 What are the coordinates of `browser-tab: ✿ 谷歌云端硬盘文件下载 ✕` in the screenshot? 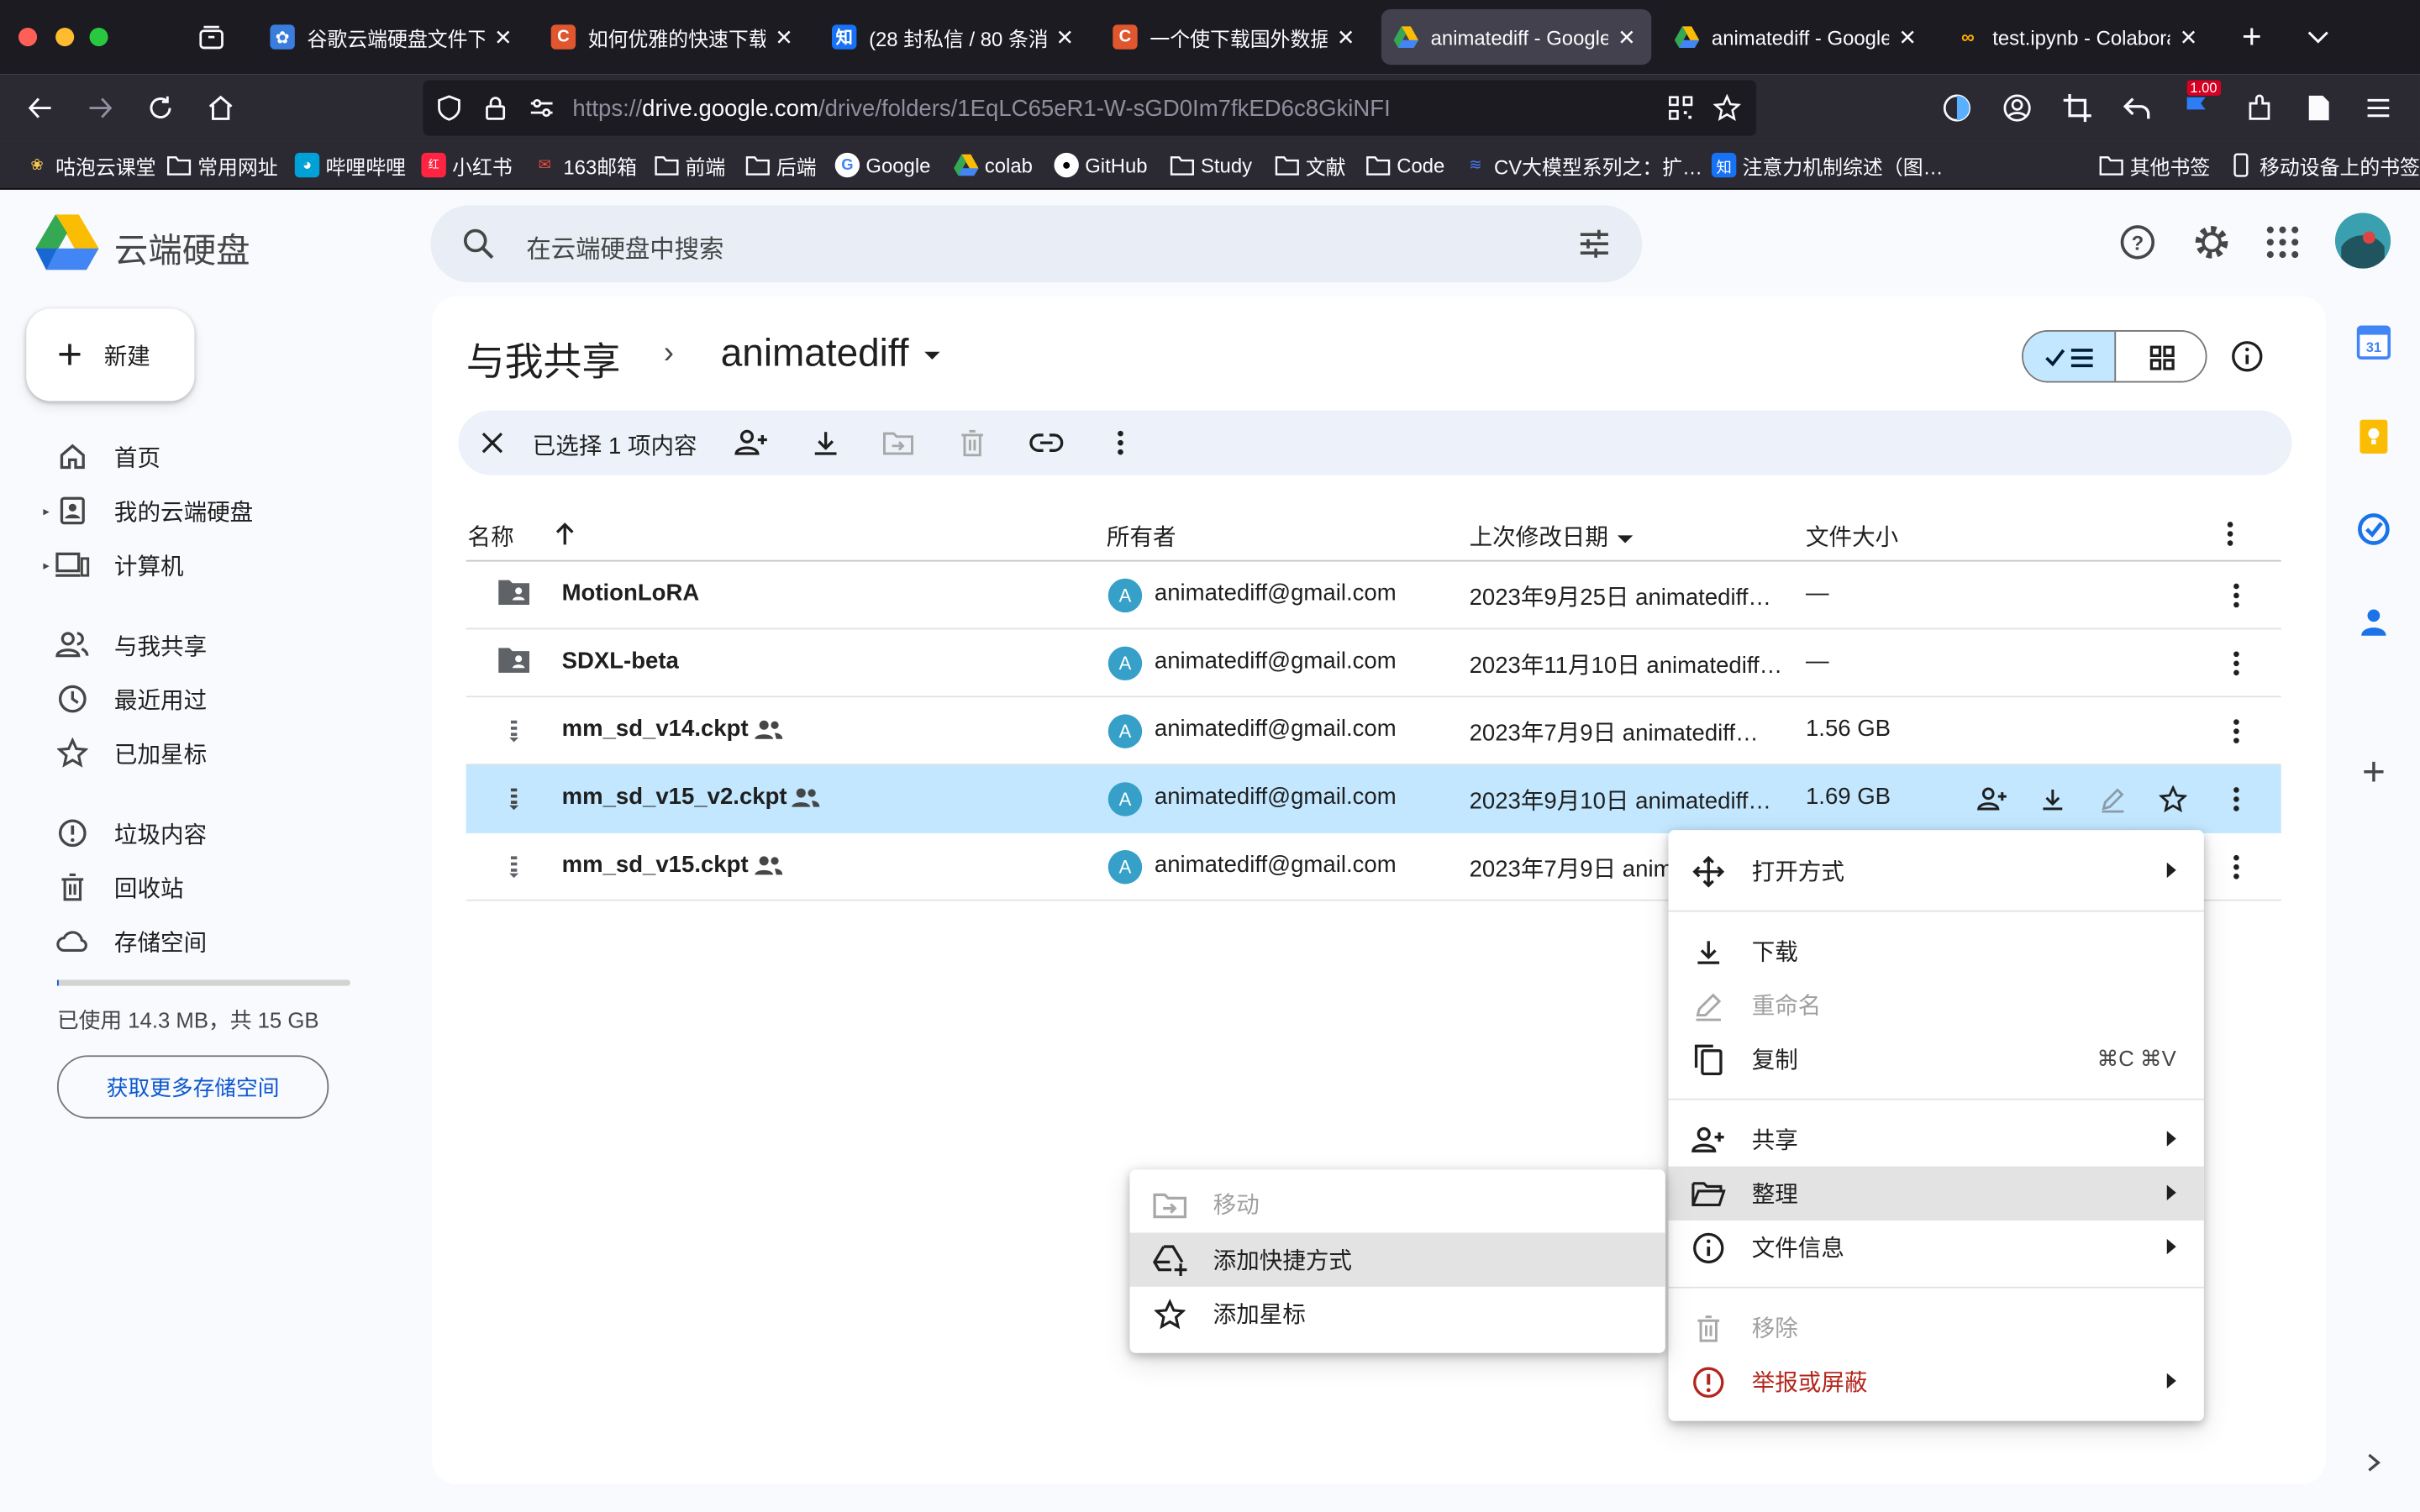 It's located at (393, 37).